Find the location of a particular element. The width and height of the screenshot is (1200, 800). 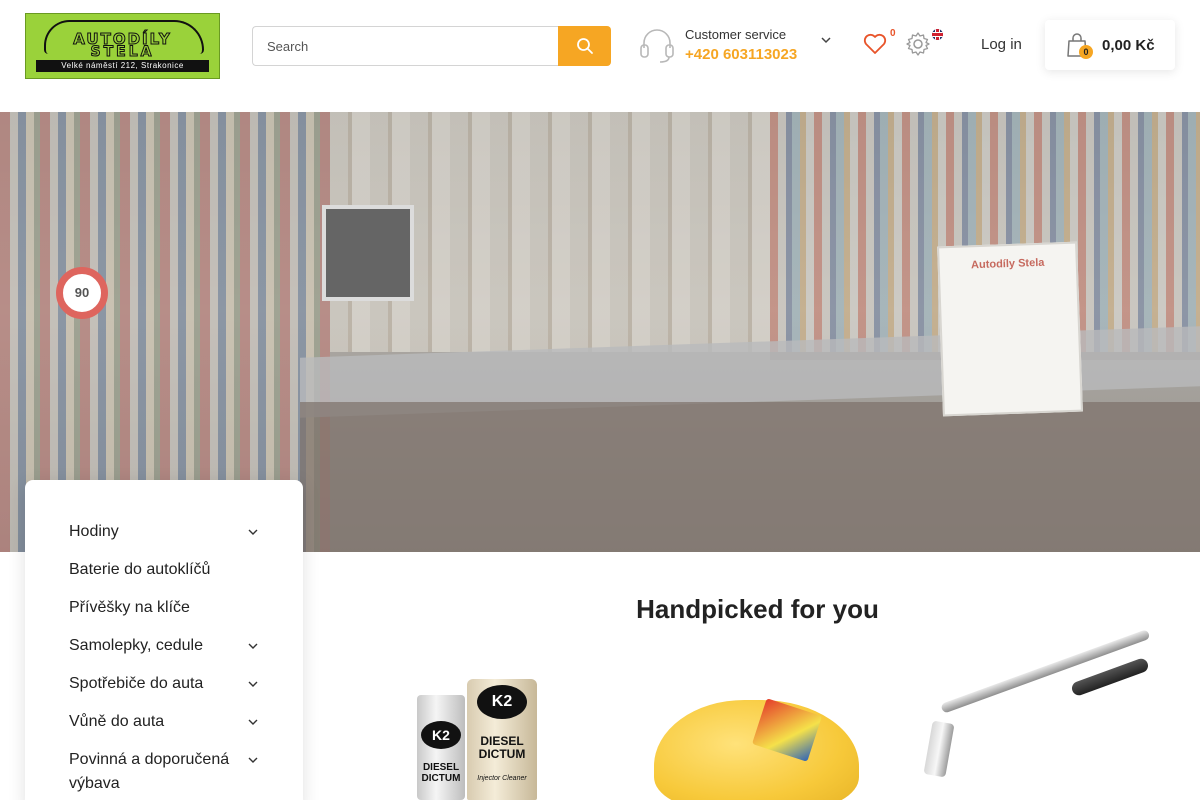

headset-icon is located at coordinates (657, 46).